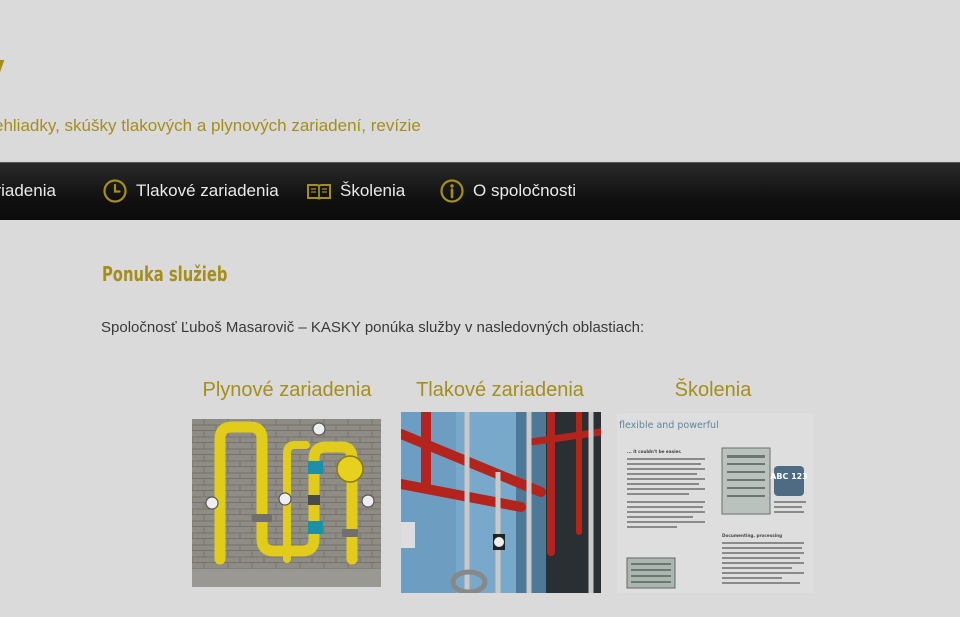  Describe the element at coordinates (319, 191) in the screenshot. I see `book-icon` at that location.